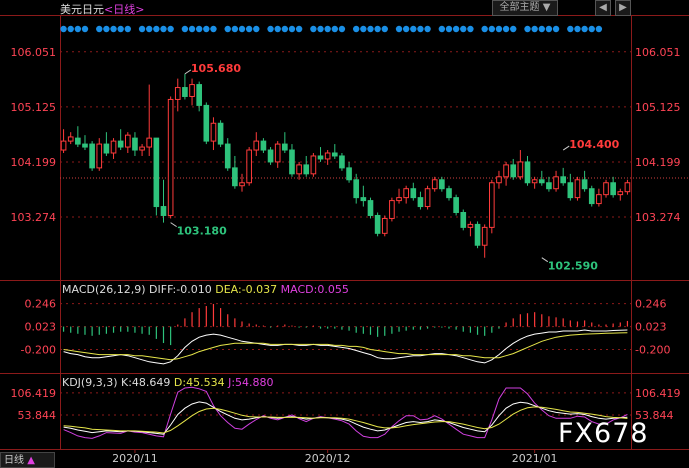 This screenshot has height=468, width=689. I want to click on extreme-price-label: 105.680, so click(216, 68).